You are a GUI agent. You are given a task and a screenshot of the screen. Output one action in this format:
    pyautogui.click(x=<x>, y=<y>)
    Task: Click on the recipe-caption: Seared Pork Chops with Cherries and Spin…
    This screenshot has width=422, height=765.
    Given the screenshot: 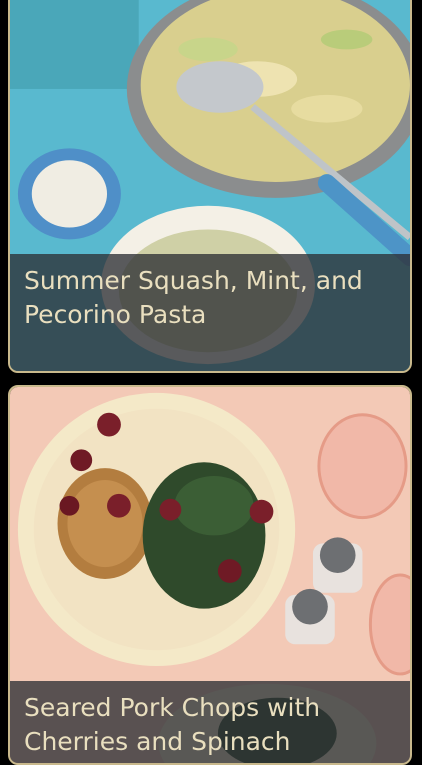 What is the action you would take?
    pyautogui.click(x=210, y=722)
    